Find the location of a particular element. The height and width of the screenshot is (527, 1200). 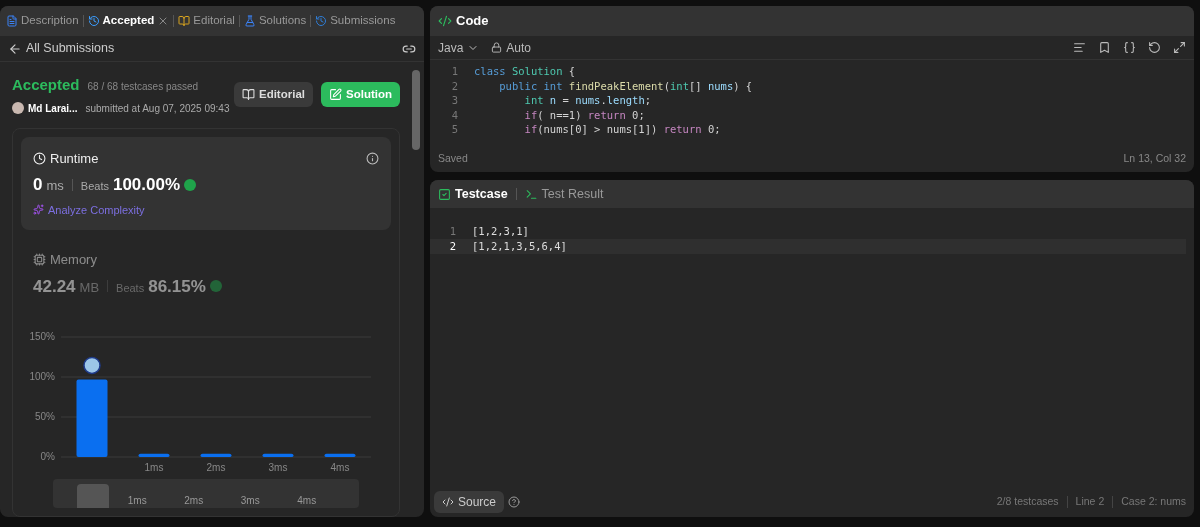

beats-value: 100.00% is located at coordinates (146, 185).